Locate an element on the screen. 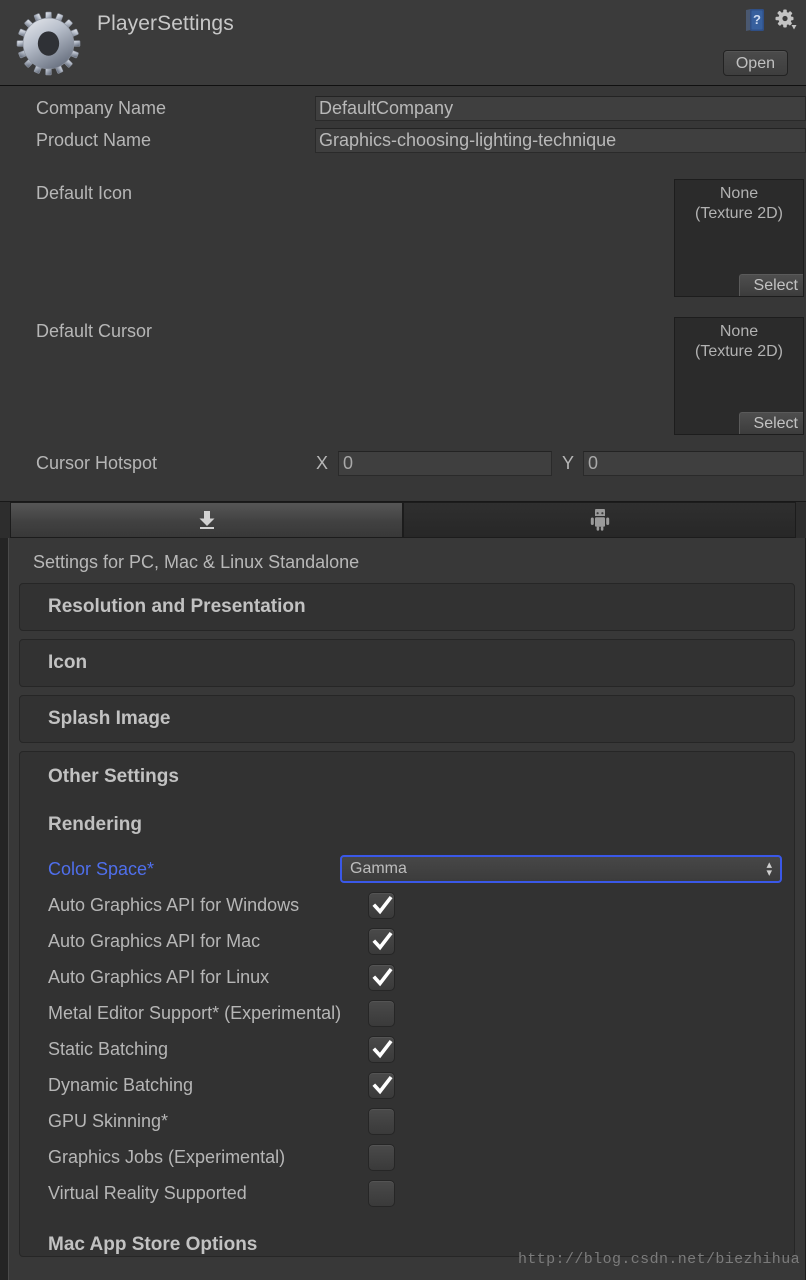 The image size is (806, 1280). row-static-batching: Static Batching is located at coordinates (407, 1050).